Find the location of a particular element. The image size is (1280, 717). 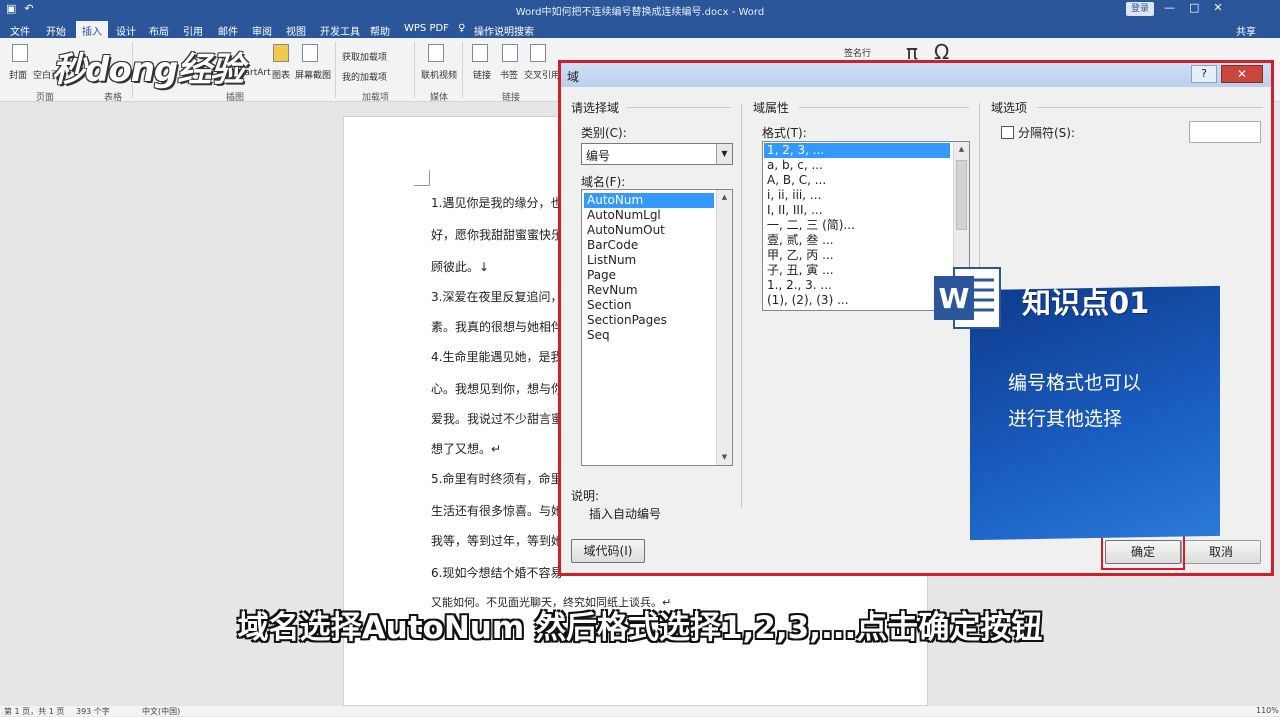

page-count: 第 1 页，共 1 页 is located at coordinates (34, 711).